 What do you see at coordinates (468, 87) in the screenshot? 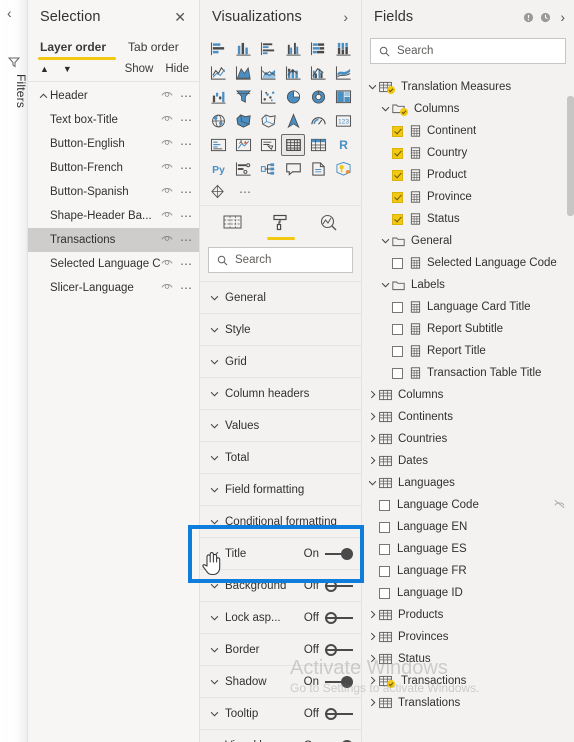
I see `fields-tree-item: Translation Measures` at bounding box center [468, 87].